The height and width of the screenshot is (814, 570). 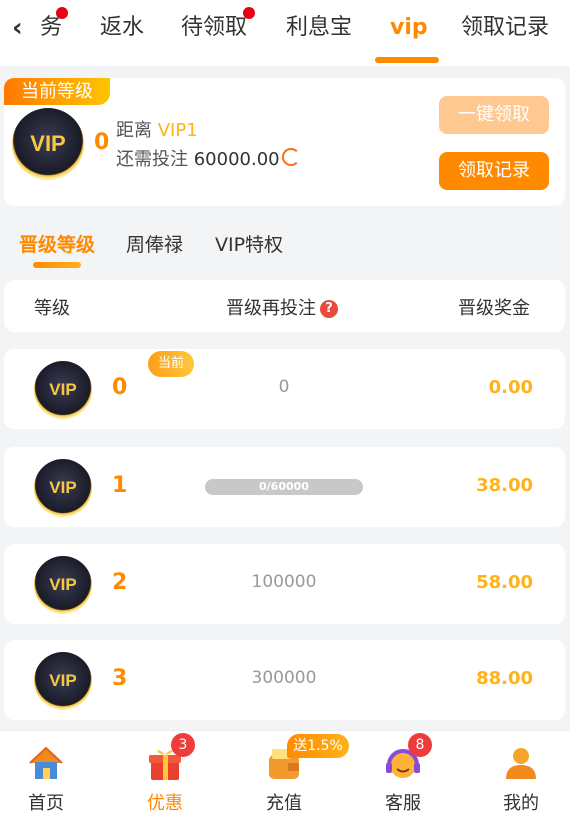 I want to click on table-row: VIP 3 300000 88.00, so click(x=284, y=680).